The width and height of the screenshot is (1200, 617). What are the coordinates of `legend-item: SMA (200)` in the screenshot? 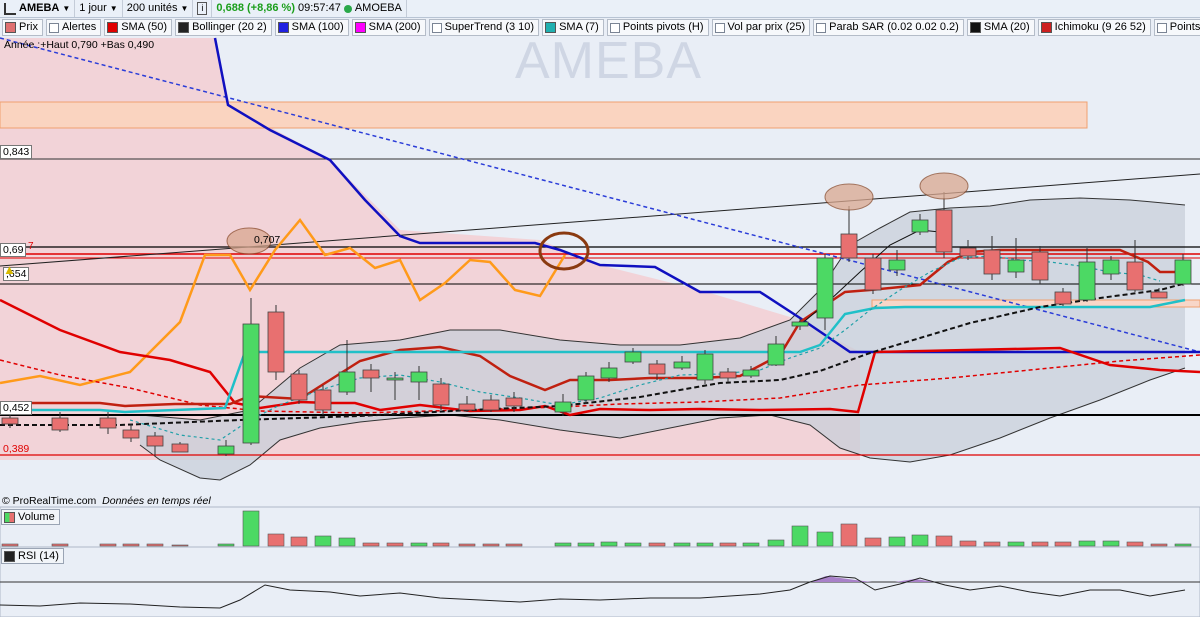 It's located at (388, 27).